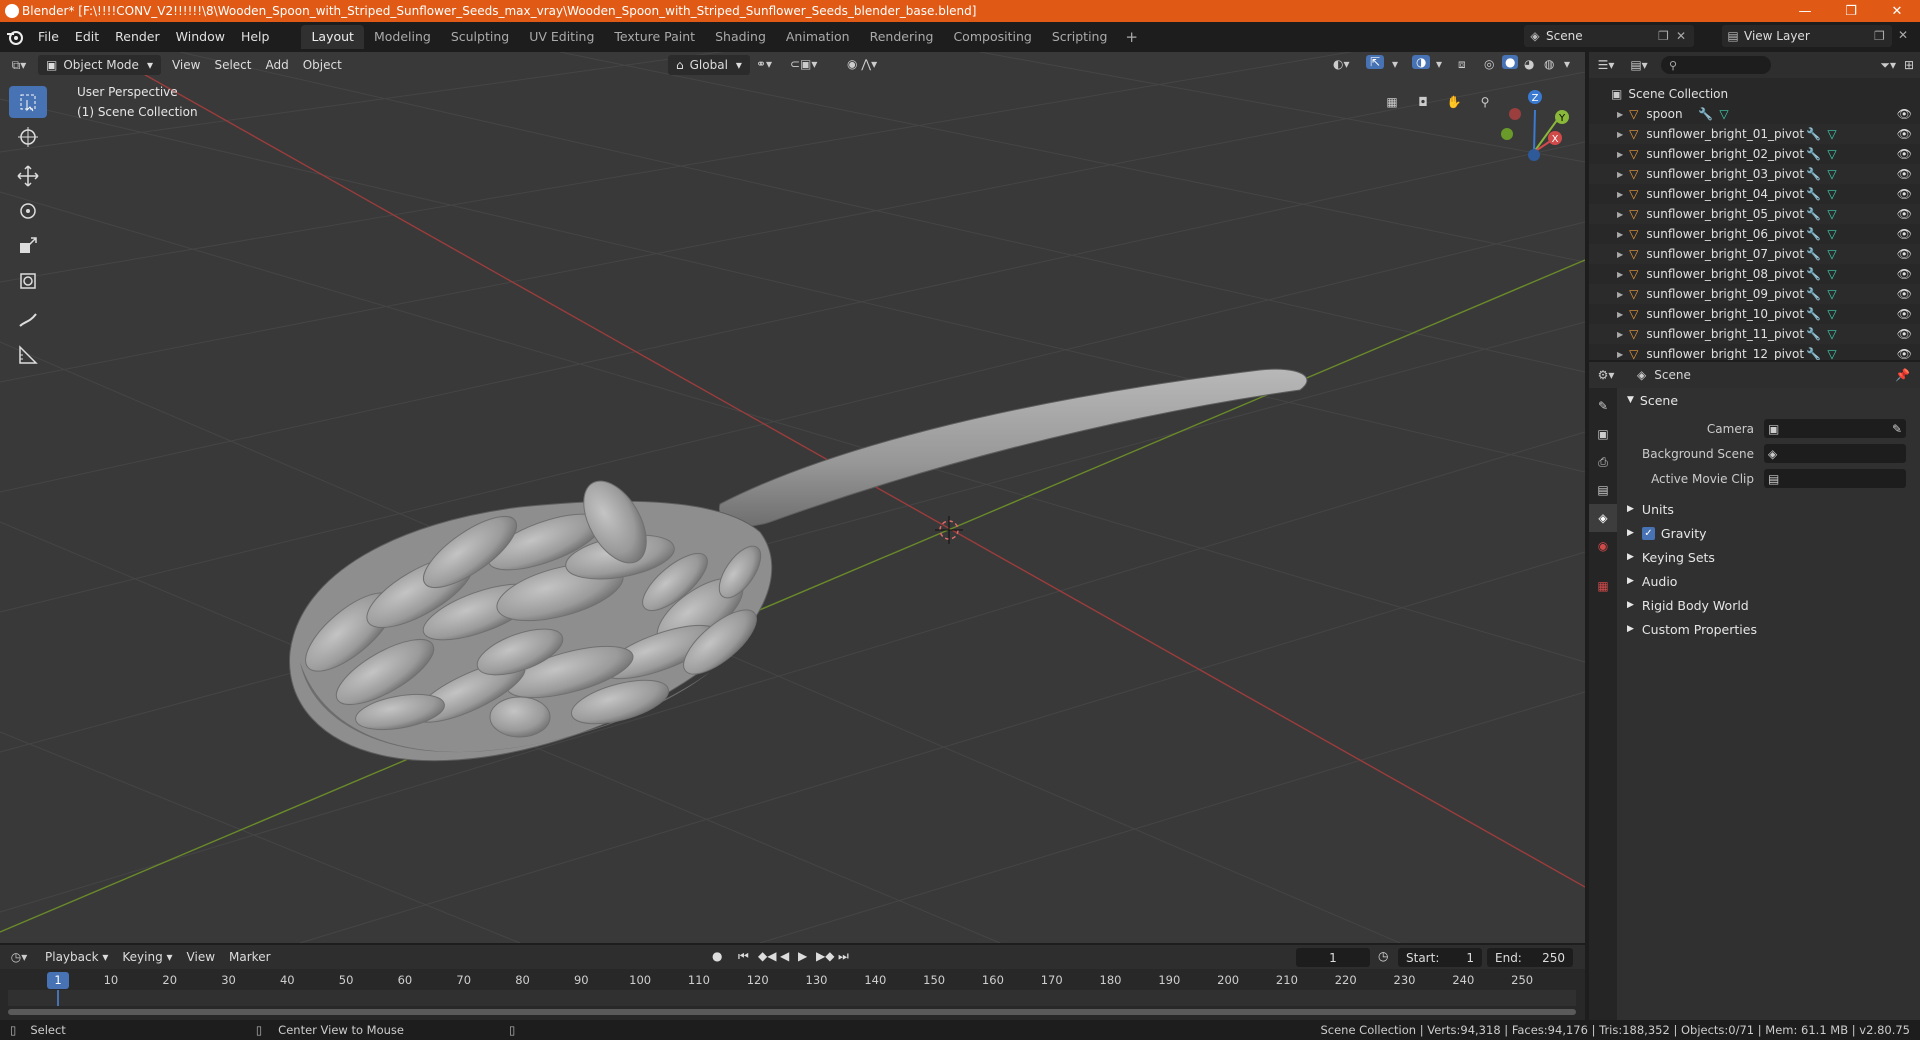  I want to click on zoom-icon: ⚲, so click(1485, 102).